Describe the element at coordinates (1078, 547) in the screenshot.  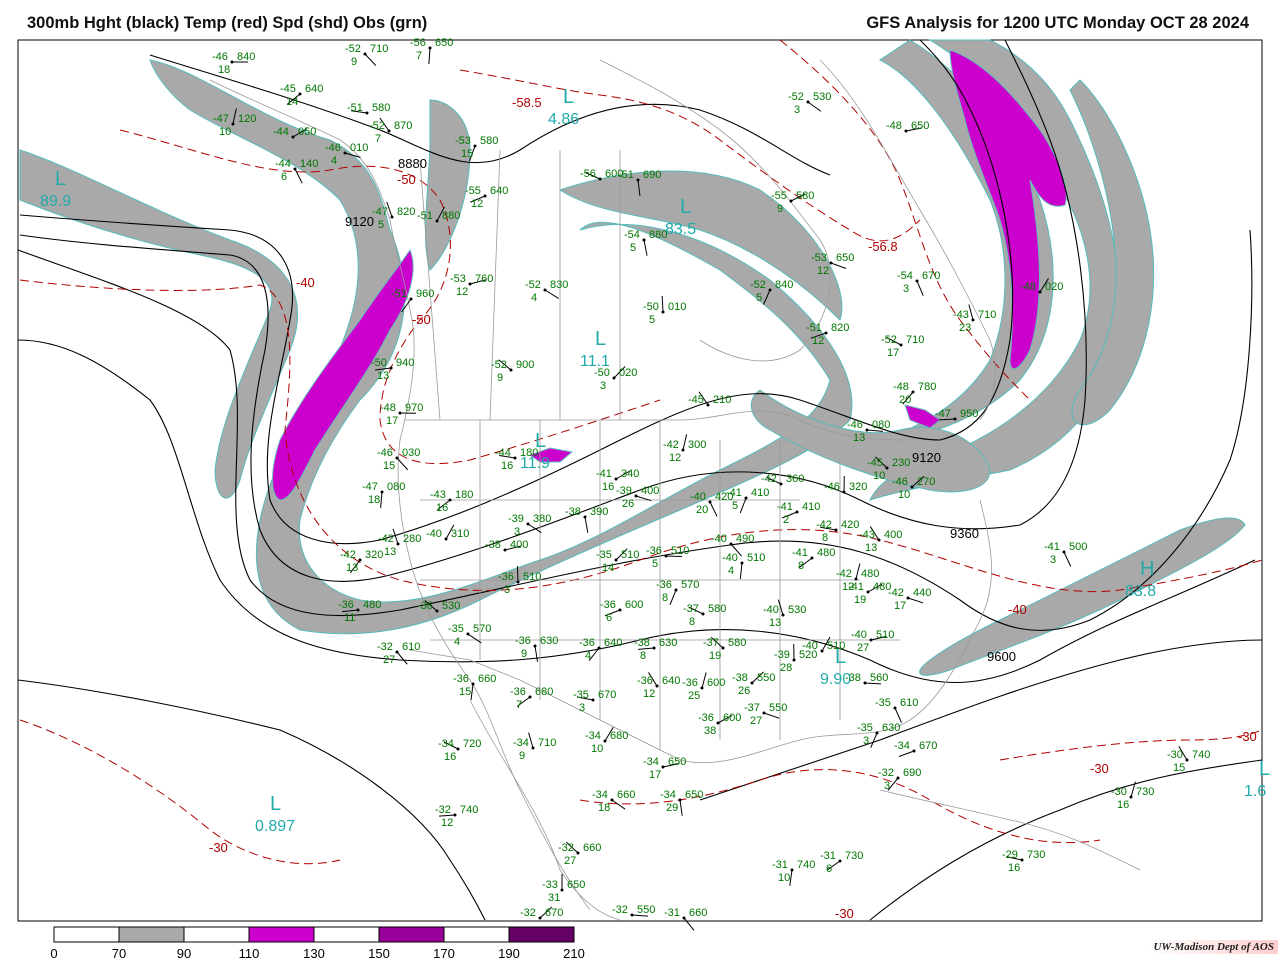
I see `obs-height: 500` at that location.